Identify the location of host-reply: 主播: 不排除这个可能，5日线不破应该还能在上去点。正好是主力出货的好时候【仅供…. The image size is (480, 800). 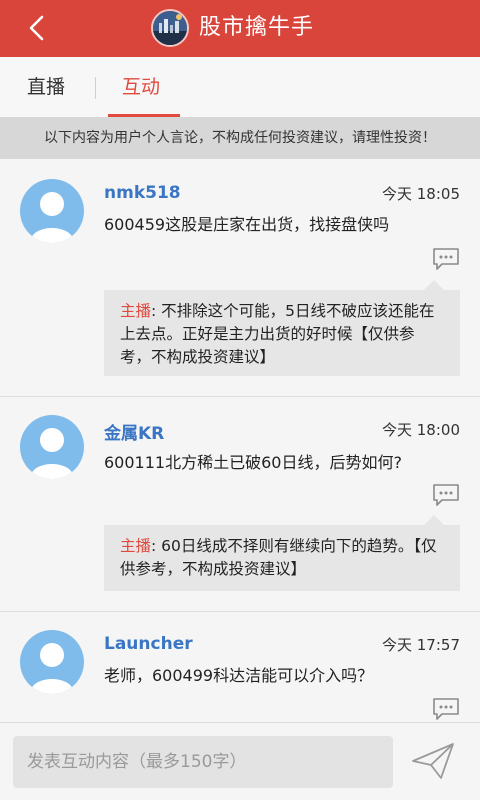
(282, 328).